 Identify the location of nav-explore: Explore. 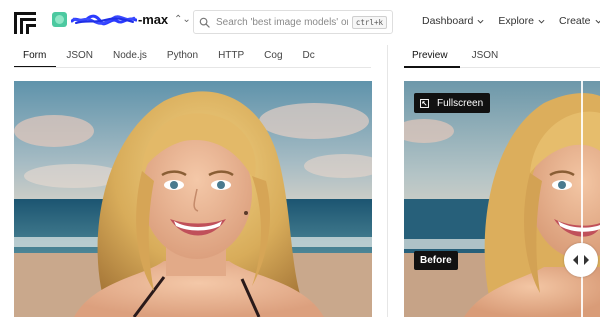
(521, 21).